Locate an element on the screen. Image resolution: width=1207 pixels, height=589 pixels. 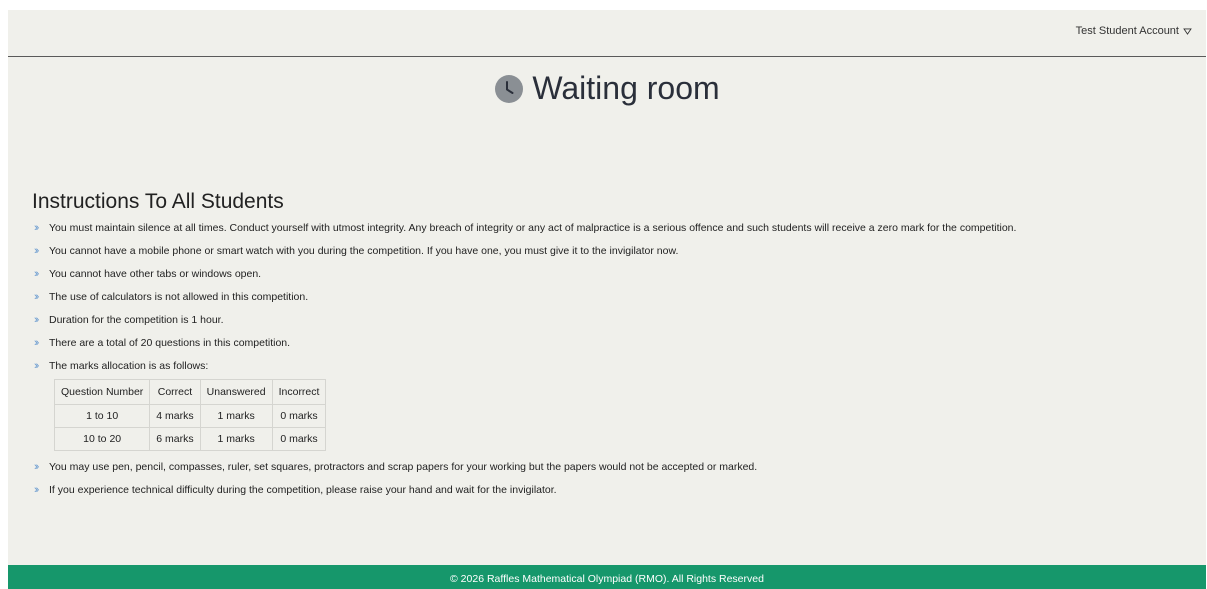
list-item: ›› The marks allocation is as follows: is located at coordinates (612, 366).